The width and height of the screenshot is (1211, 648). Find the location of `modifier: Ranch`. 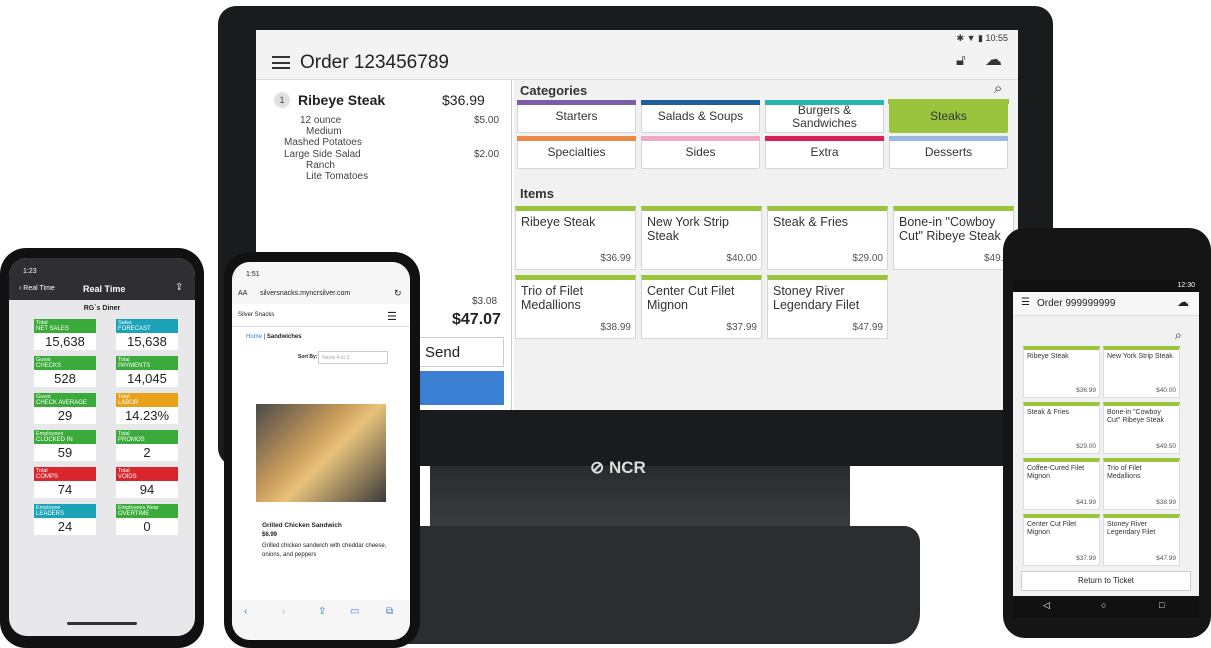

modifier: Ranch is located at coordinates (320, 165).